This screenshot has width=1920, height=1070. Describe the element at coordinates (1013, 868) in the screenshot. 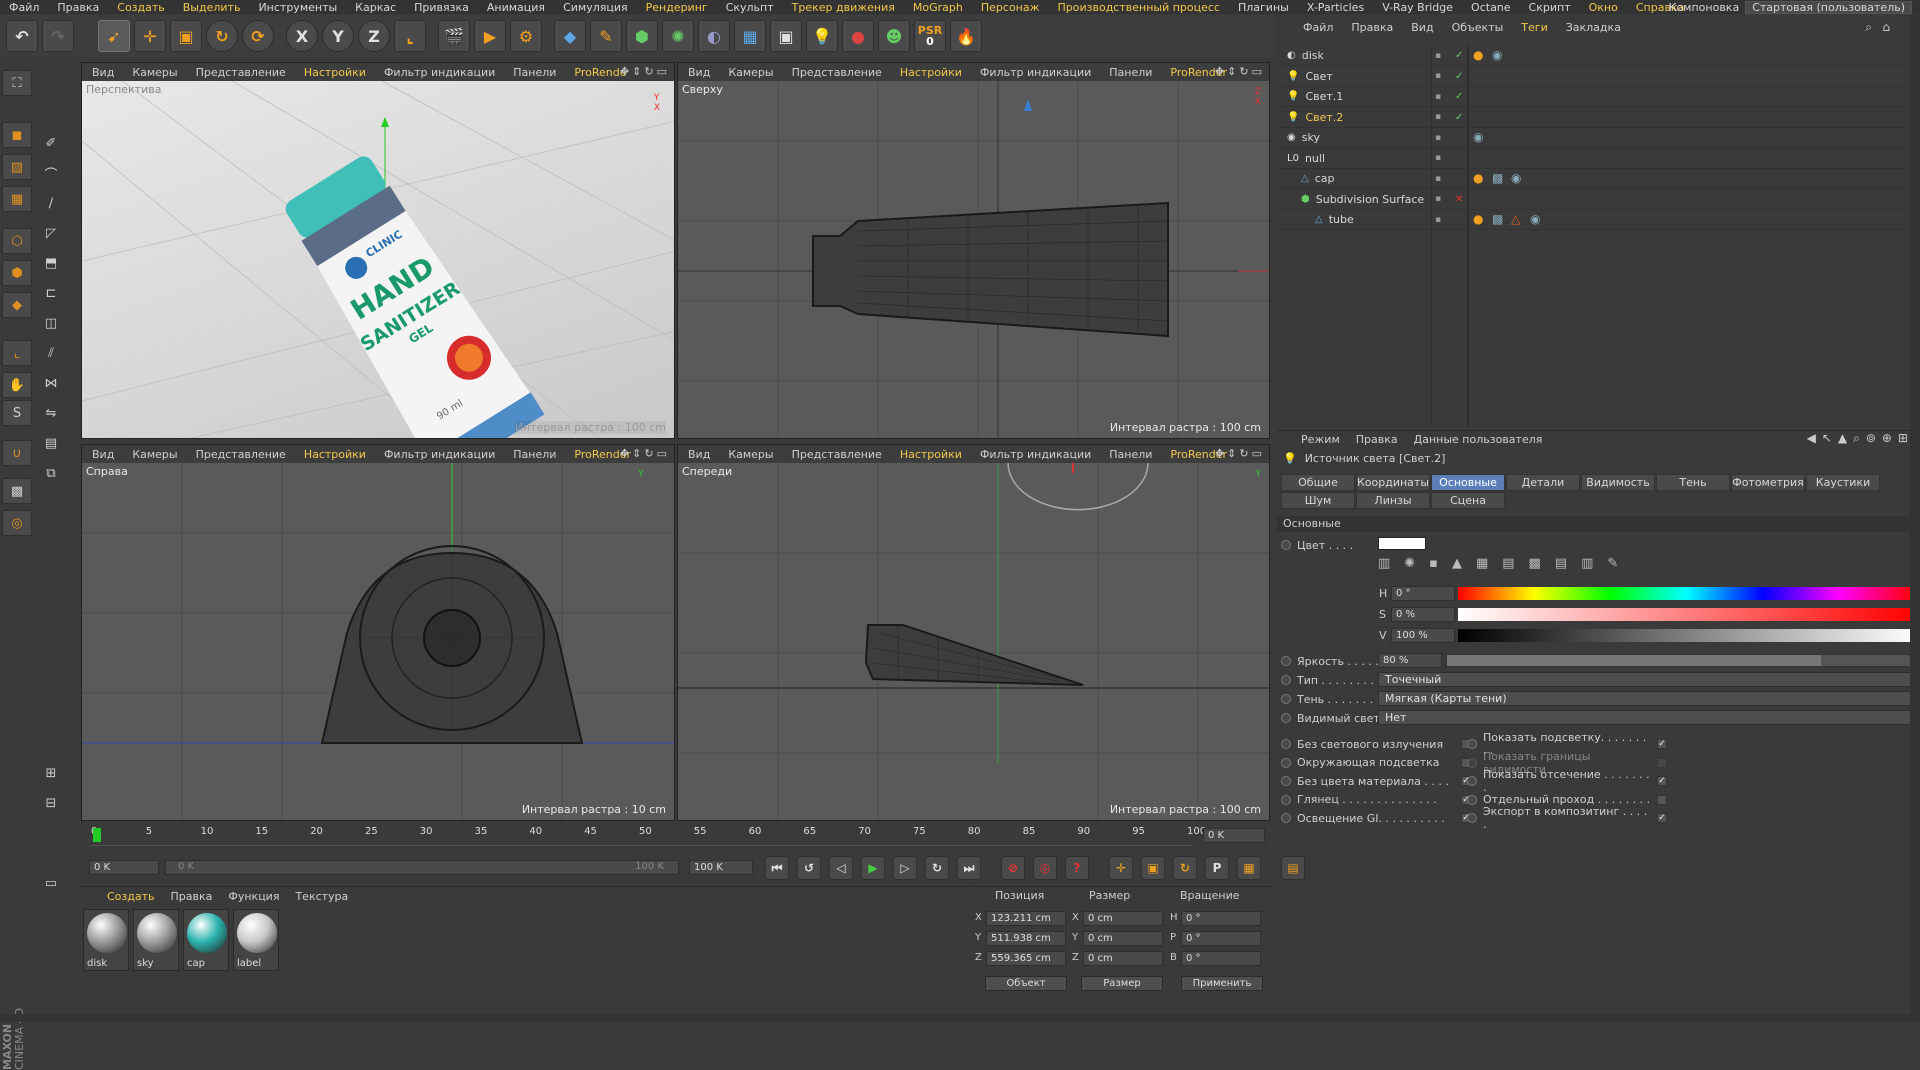

I see `record-icon: ⊘` at that location.